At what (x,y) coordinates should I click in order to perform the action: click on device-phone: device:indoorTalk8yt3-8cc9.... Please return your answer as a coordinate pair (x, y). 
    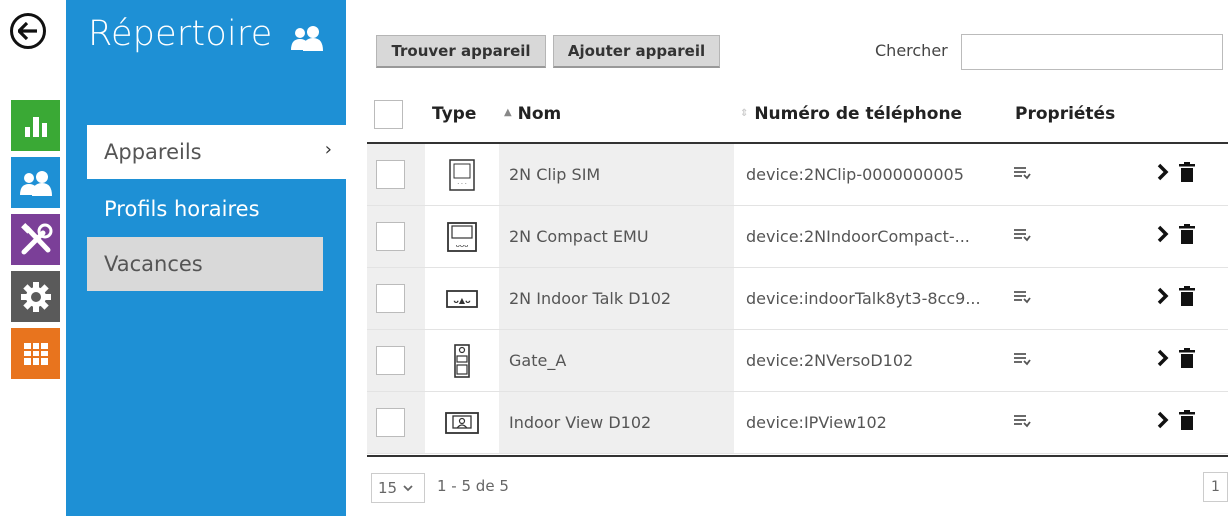
    Looking at the image, I should click on (863, 298).